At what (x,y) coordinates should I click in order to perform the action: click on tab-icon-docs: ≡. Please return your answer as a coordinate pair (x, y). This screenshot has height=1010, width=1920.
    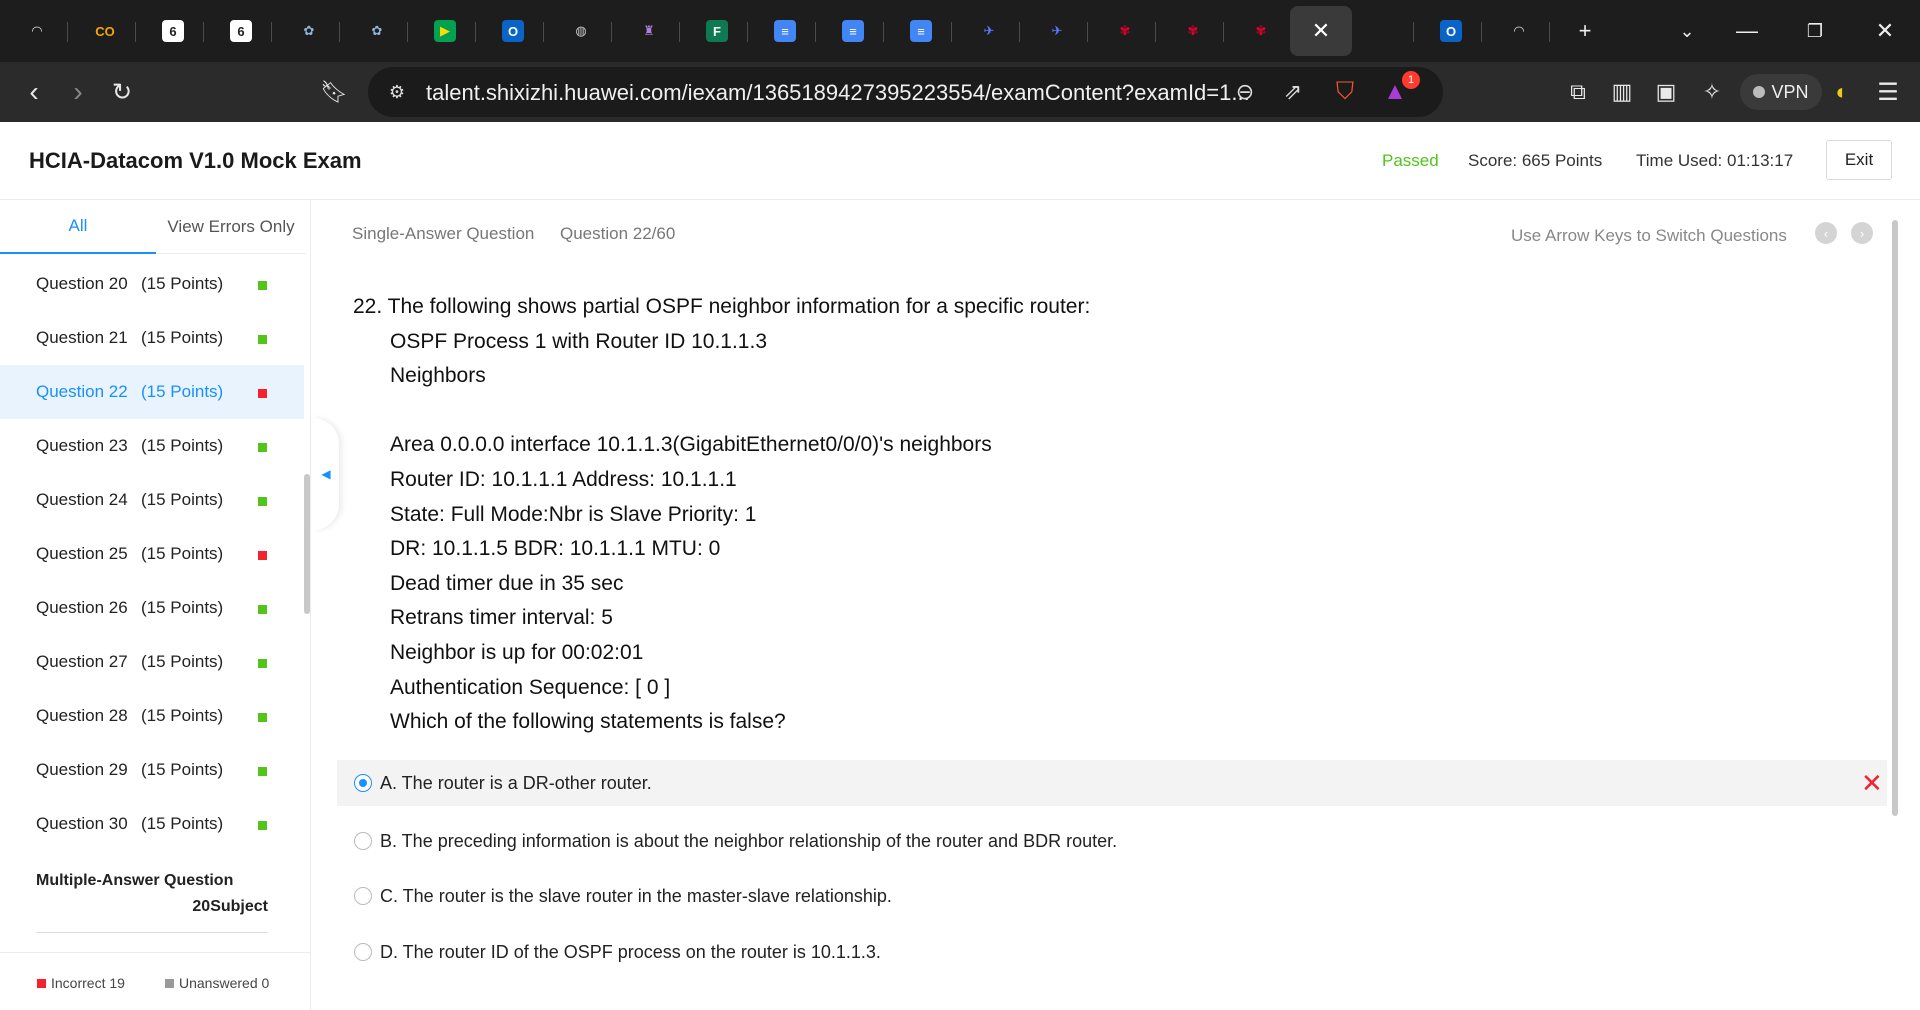
    Looking at the image, I should click on (853, 31).